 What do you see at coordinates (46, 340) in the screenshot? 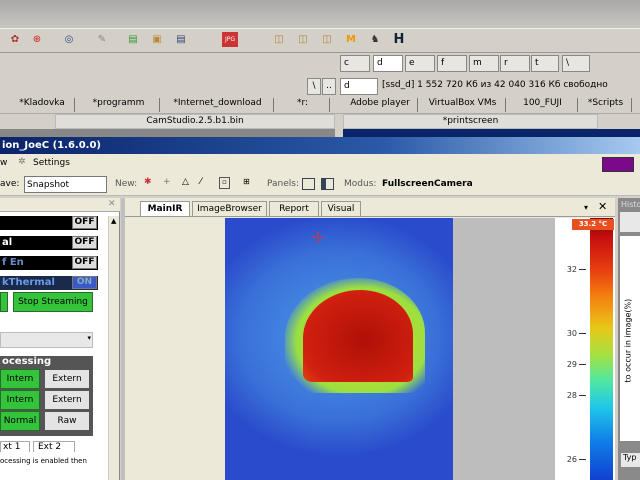
I see `dropdown: ▾` at bounding box center [46, 340].